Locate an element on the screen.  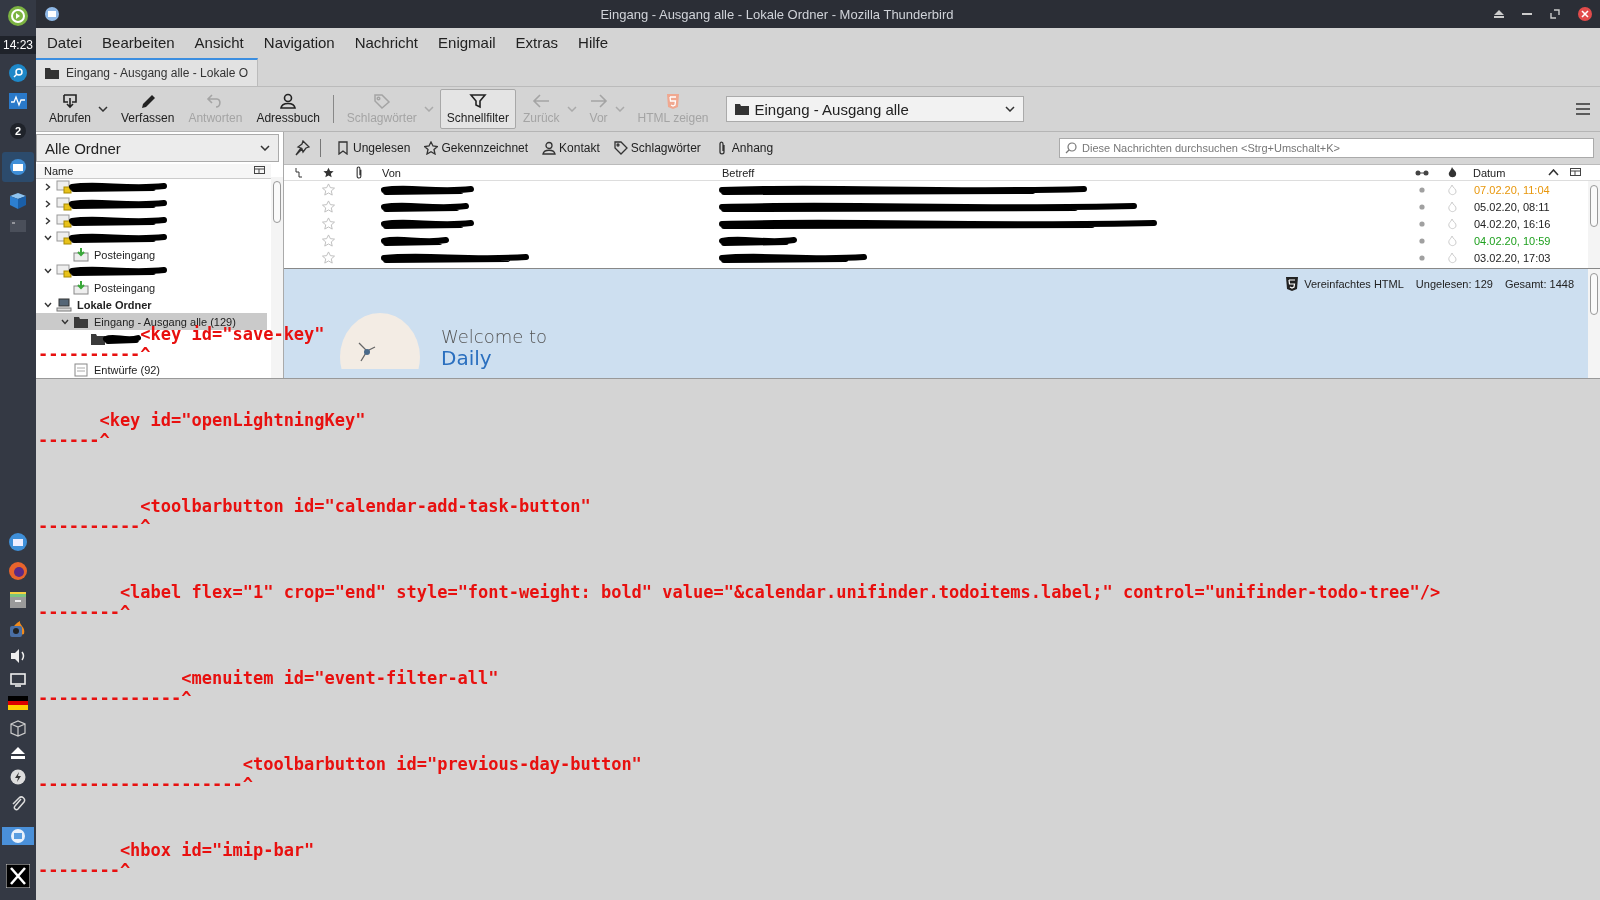
toolbar-button: Abrufen is located at coordinates (70, 109).